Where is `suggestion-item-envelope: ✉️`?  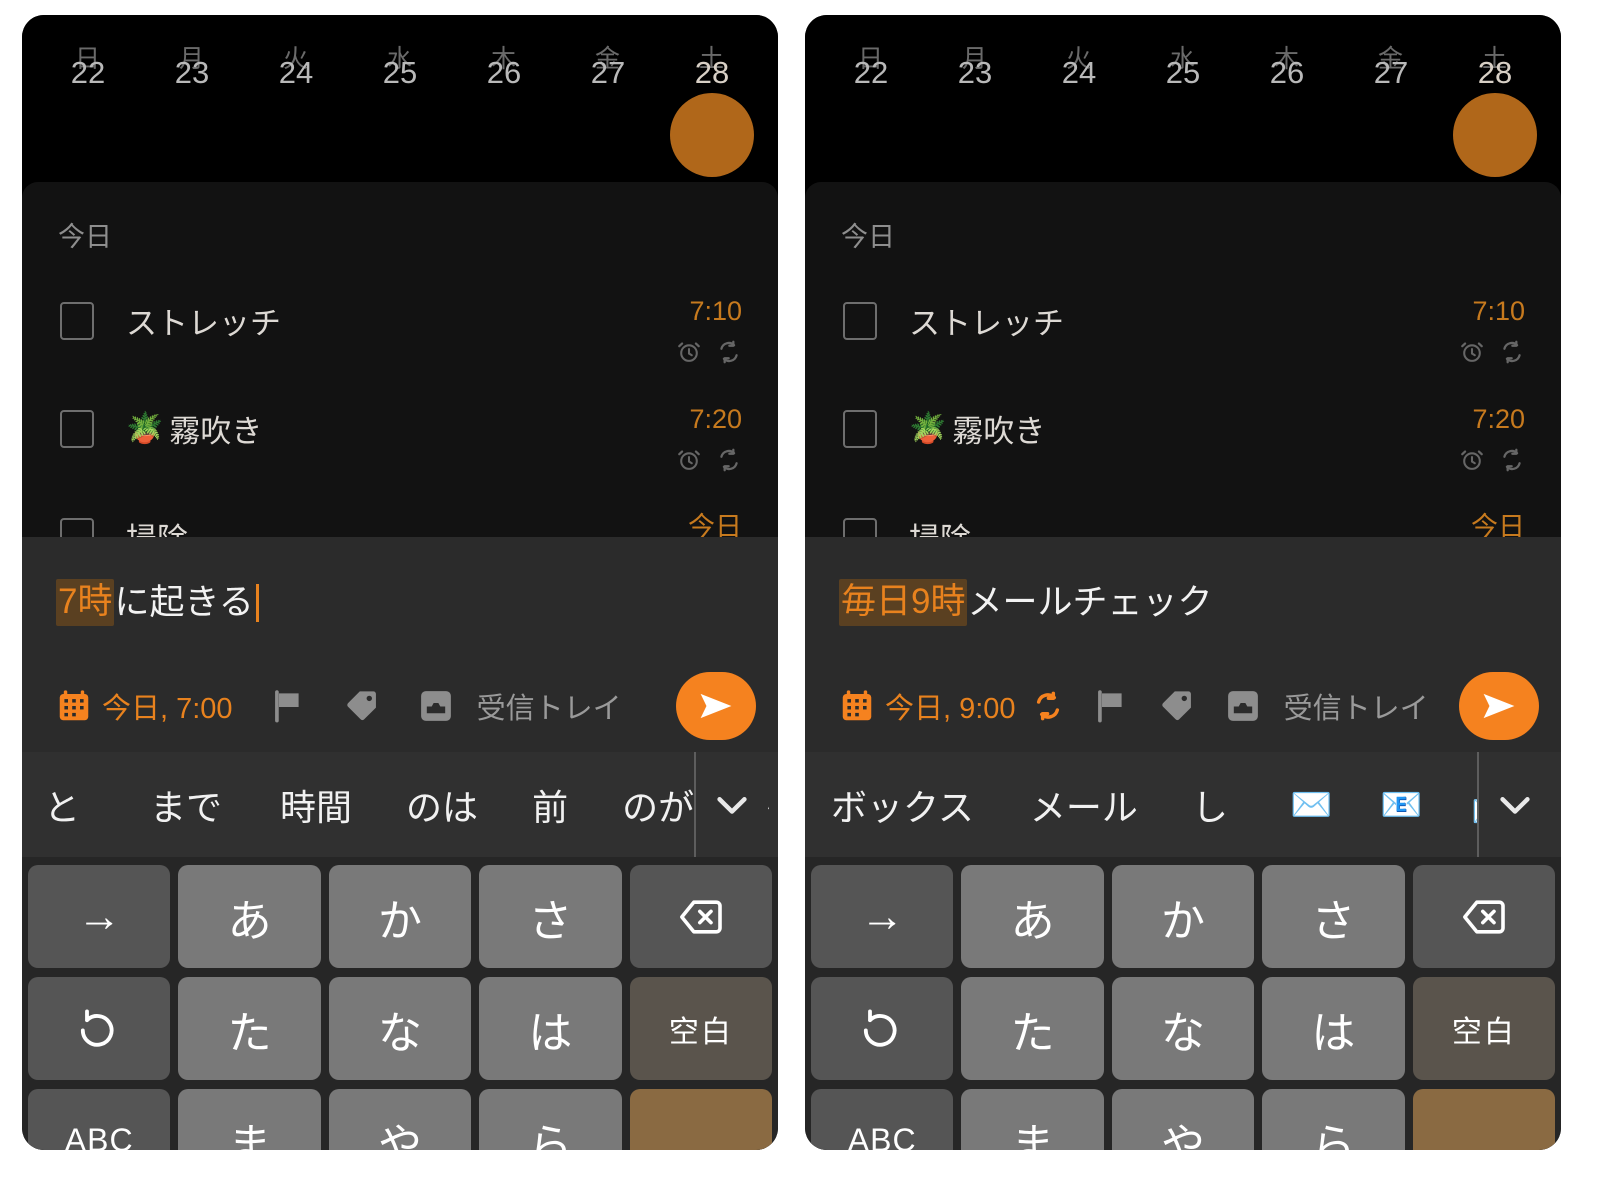
suggestion-item-envelope: ✉️ is located at coordinates (1311, 805).